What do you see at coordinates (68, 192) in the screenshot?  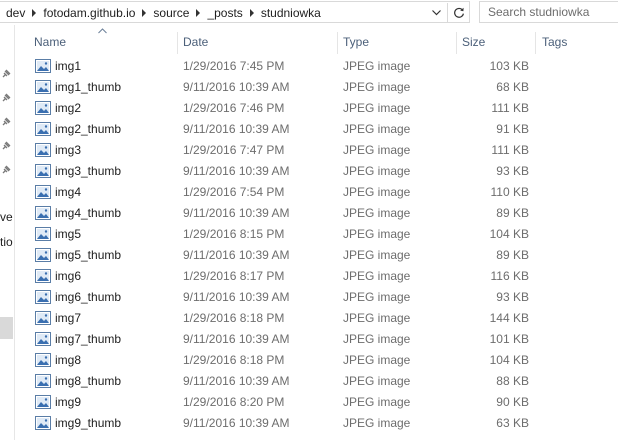 I see `file-name: img4` at bounding box center [68, 192].